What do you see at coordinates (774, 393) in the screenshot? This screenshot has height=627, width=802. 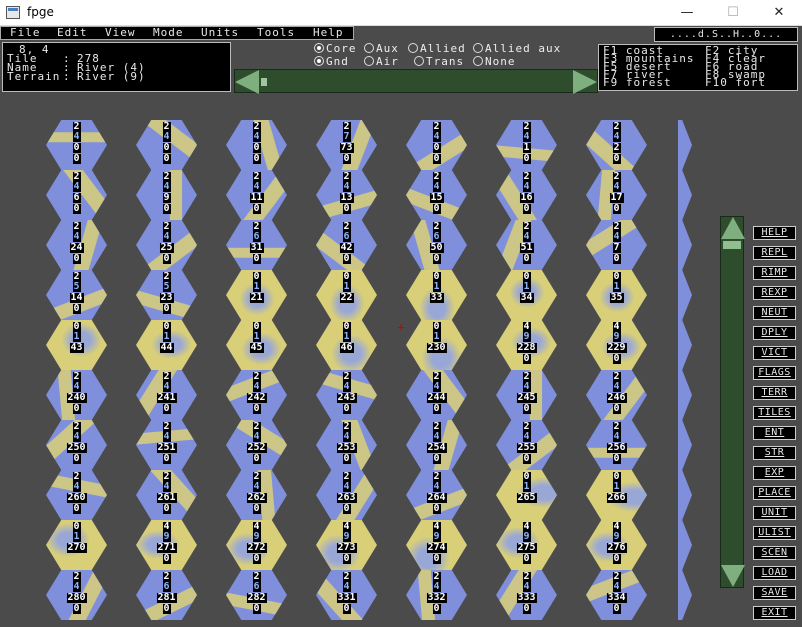 I see `terr-button: TERR` at bounding box center [774, 393].